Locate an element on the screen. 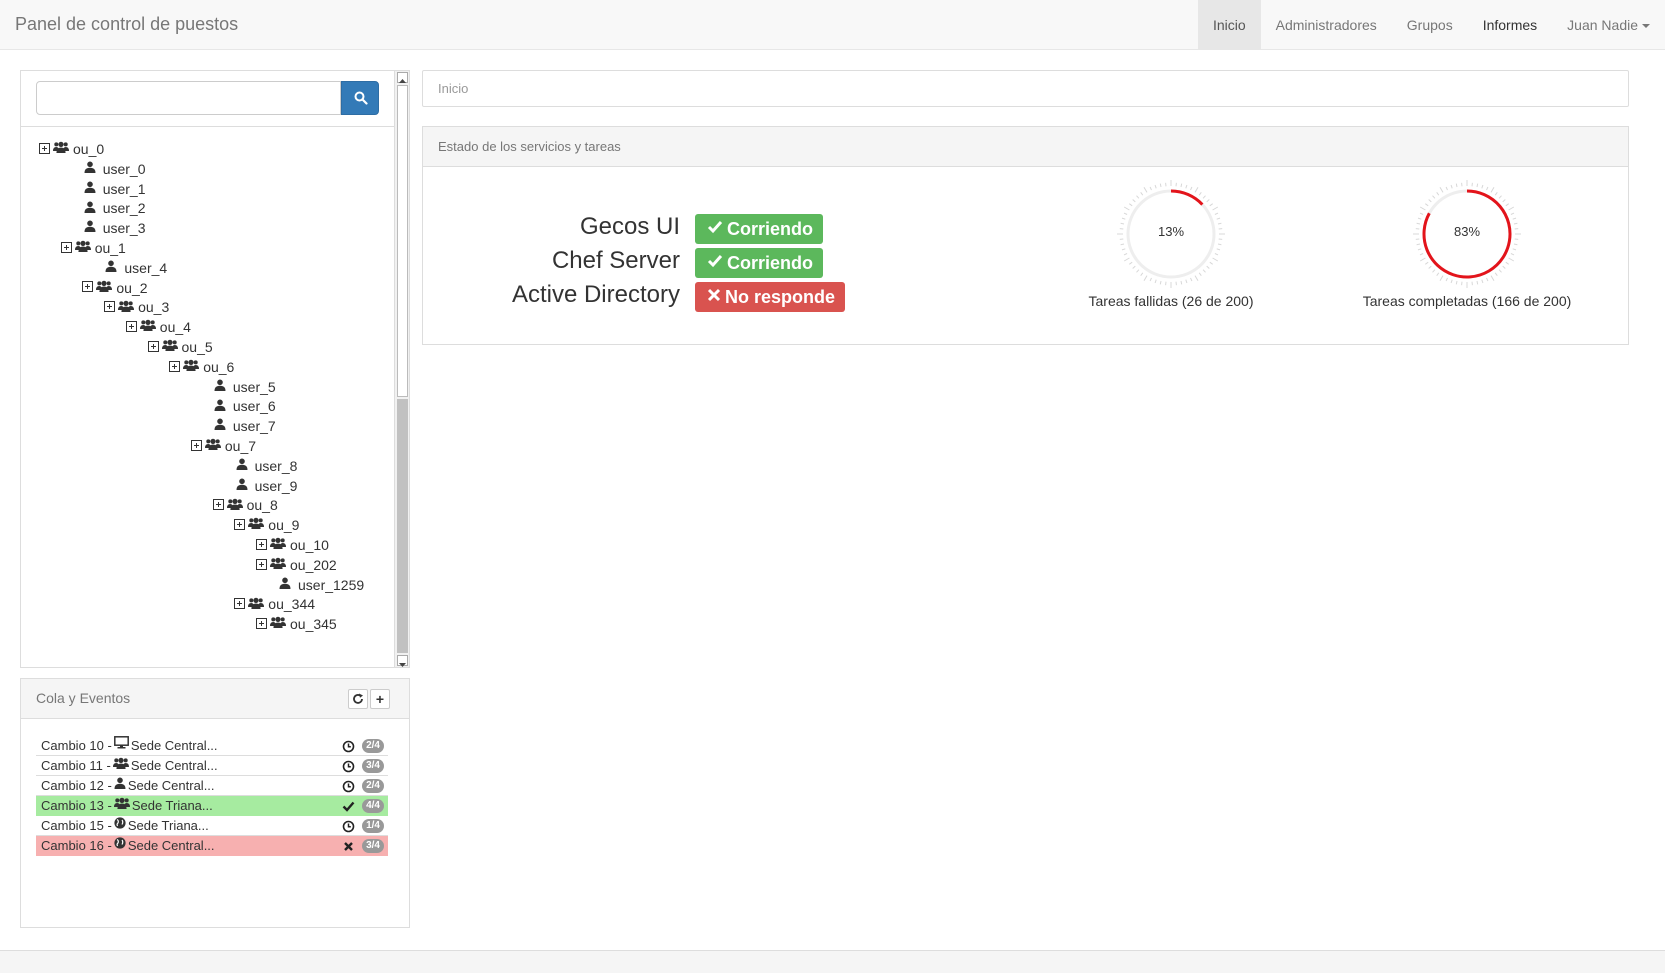  scroll-up-arrow is located at coordinates (402, 77).